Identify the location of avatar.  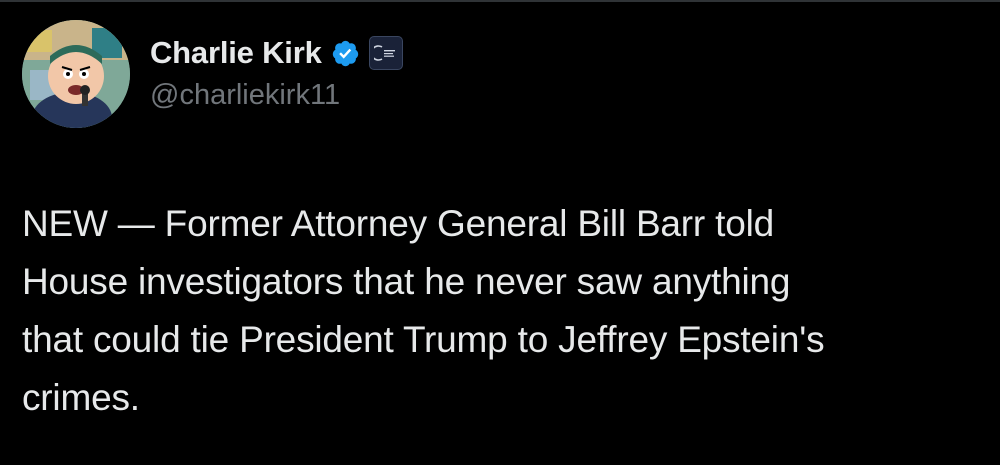
(76, 74).